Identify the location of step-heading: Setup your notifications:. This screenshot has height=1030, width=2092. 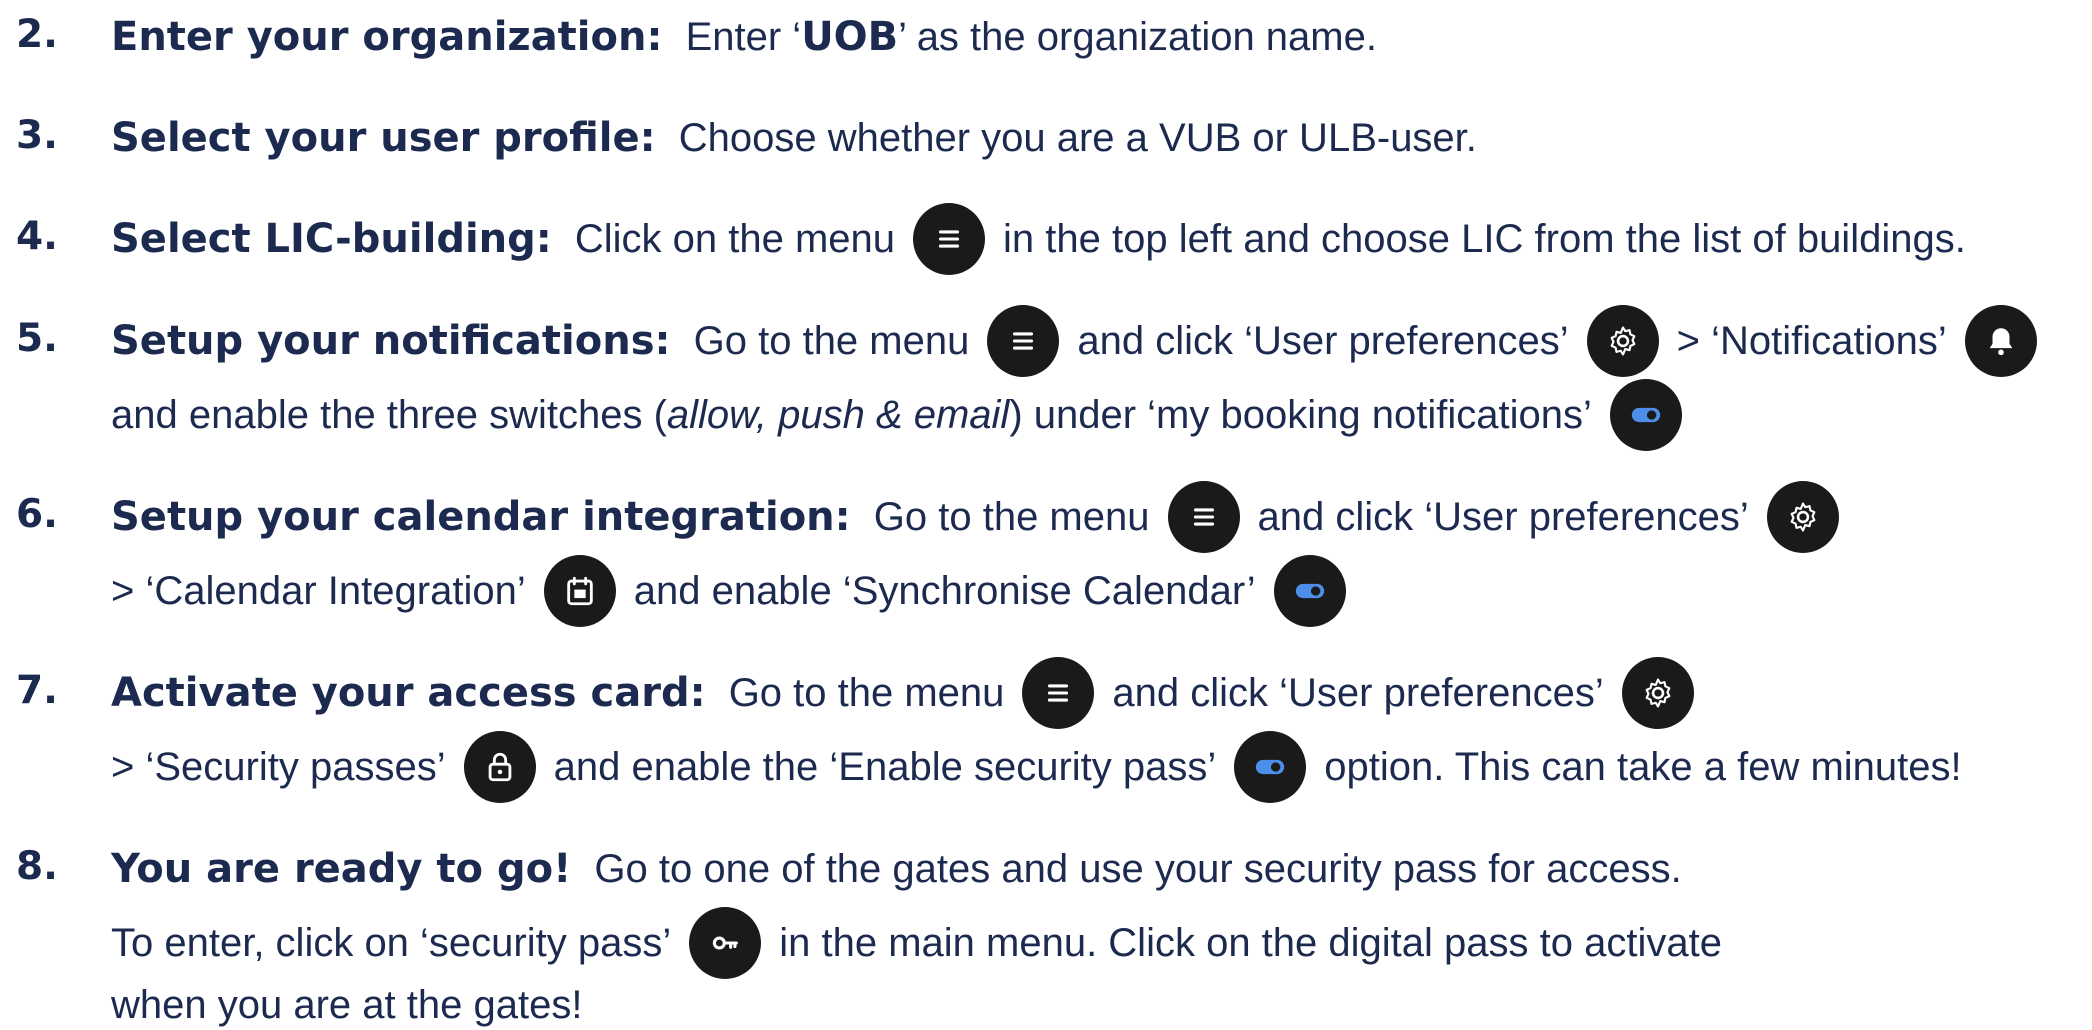
(391, 341).